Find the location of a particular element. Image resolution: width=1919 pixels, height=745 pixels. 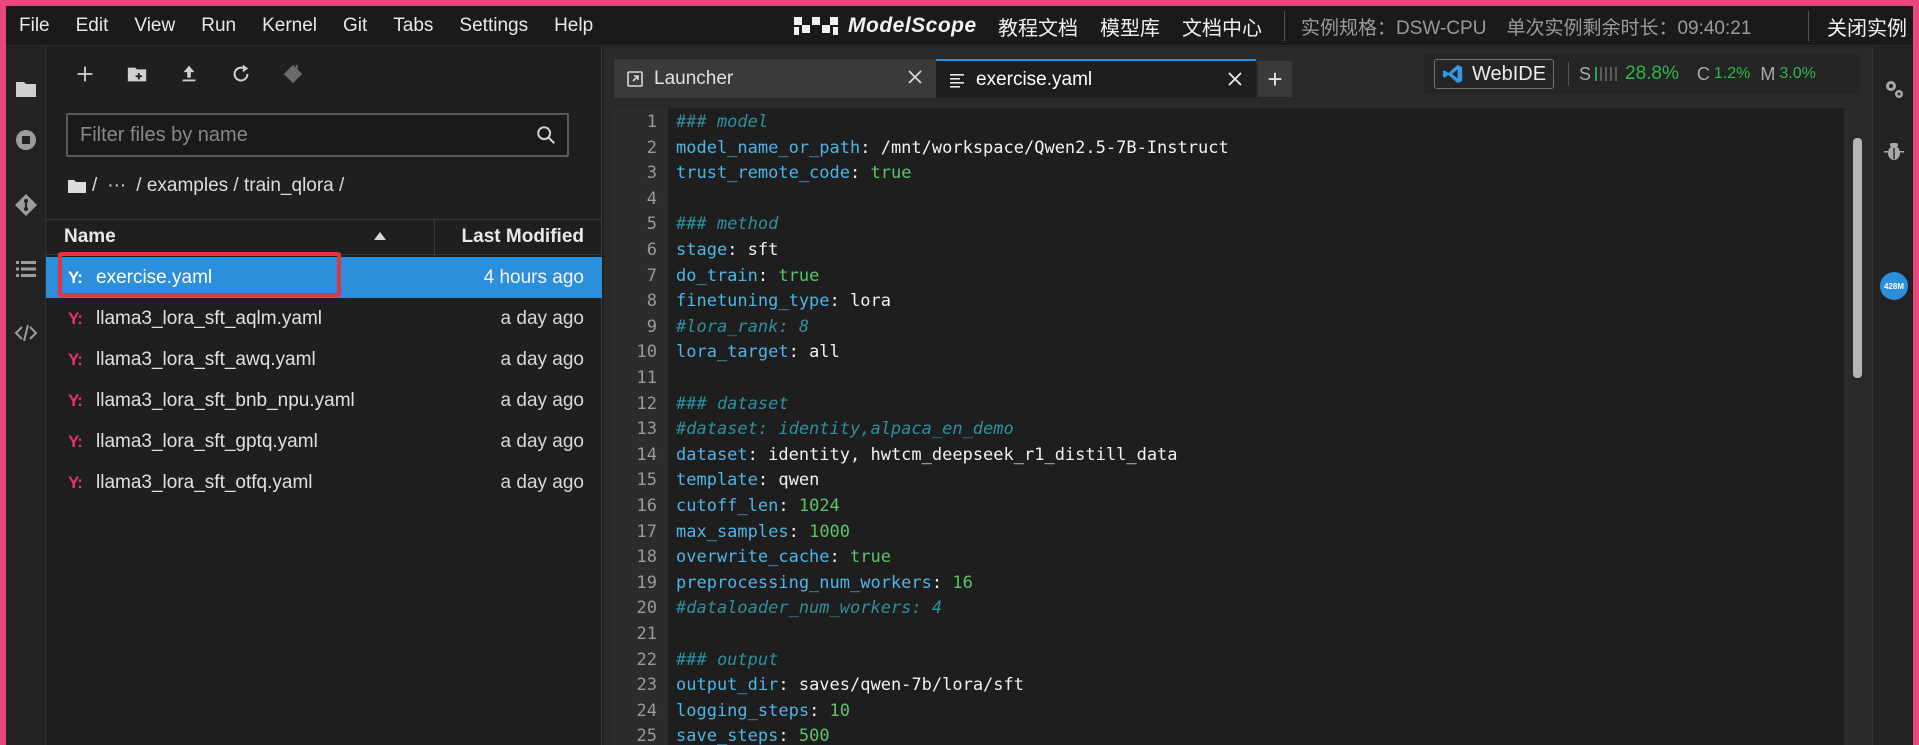

new-folder-button is located at coordinates (137, 74).